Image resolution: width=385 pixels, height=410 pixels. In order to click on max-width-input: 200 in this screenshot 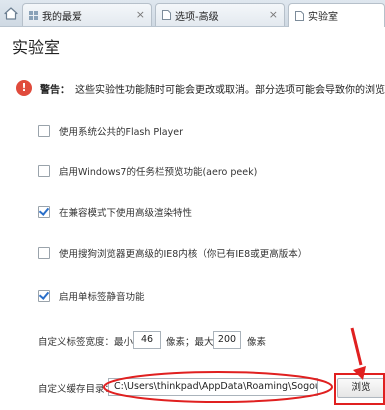, I will do `click(227, 340)`.